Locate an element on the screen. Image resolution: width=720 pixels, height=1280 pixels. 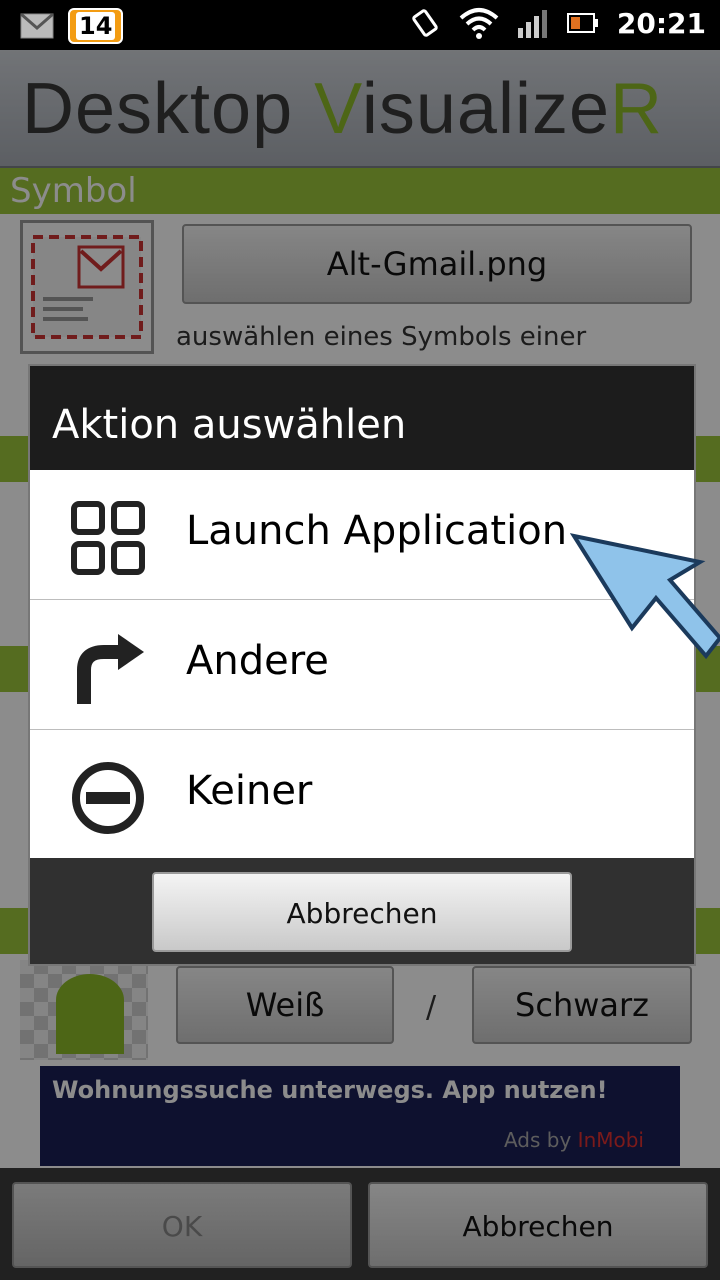
arrow-turn-icon is located at coordinates (110, 669).